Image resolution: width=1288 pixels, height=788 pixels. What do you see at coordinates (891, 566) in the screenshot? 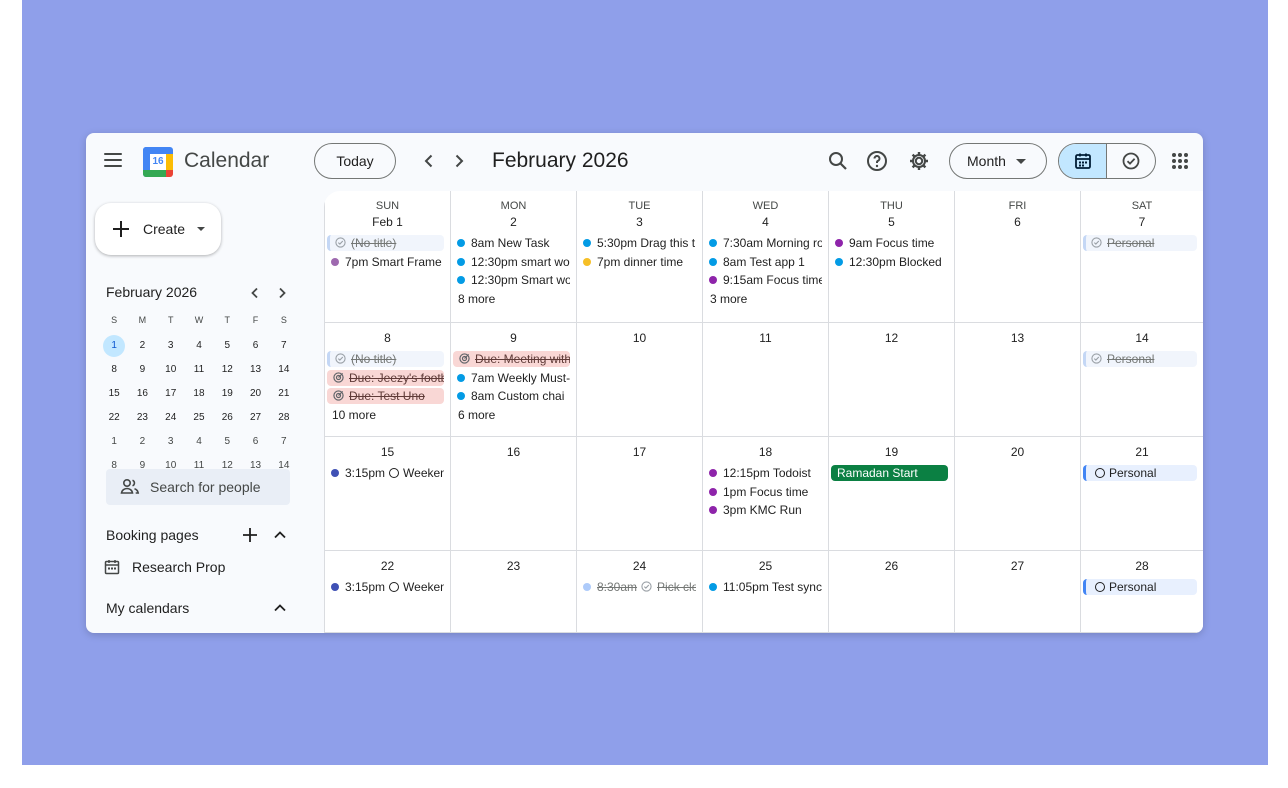
I see `day-number: 26` at bounding box center [891, 566].